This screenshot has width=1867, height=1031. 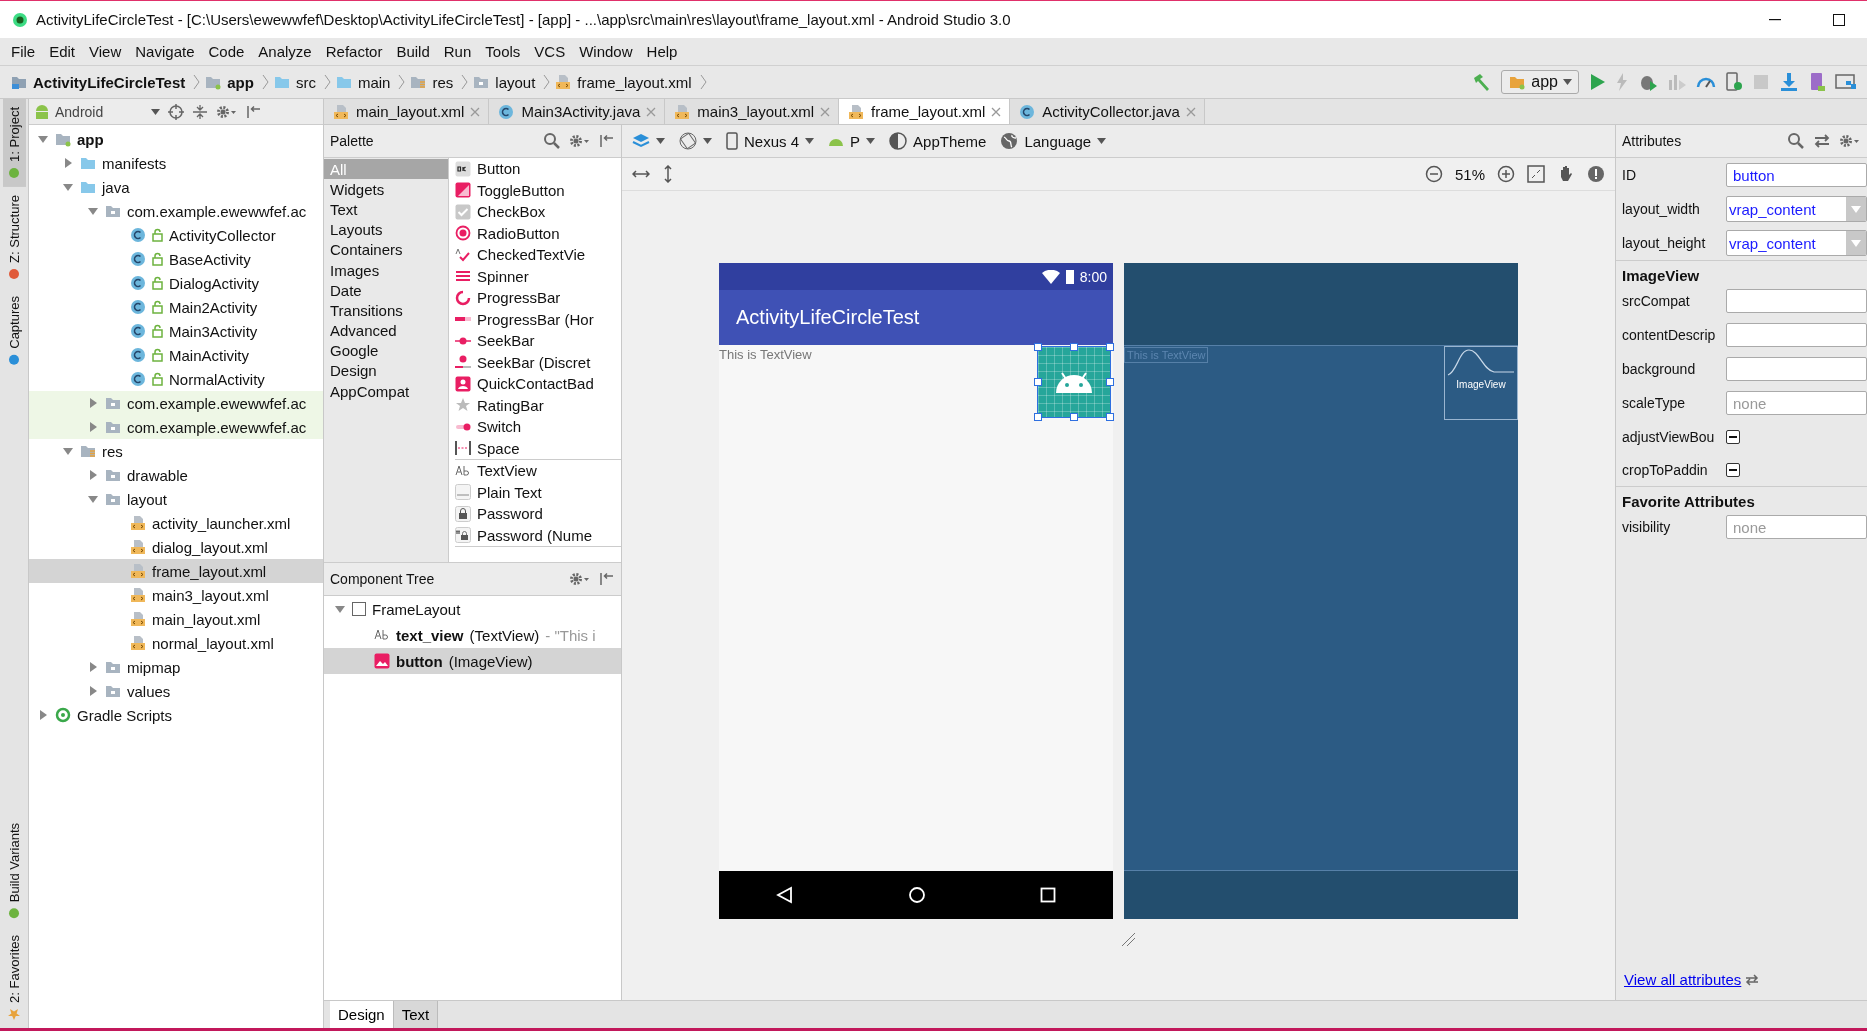 I want to click on palette-item: Switch, so click(x=538, y=427).